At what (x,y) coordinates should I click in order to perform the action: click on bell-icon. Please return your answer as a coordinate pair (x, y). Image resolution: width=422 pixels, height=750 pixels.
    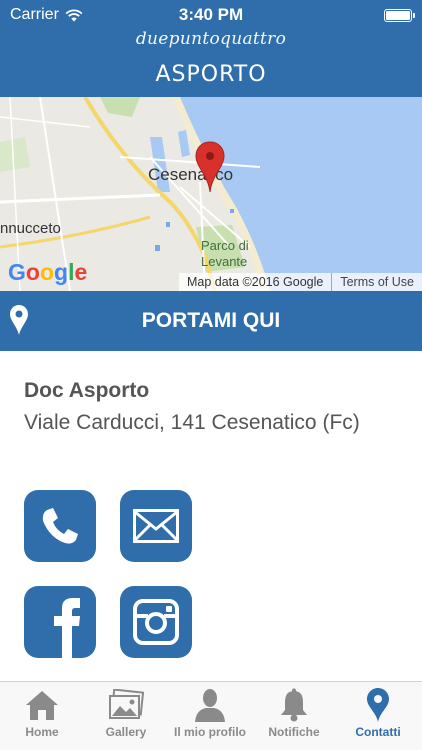
    Looking at the image, I should click on (294, 705).